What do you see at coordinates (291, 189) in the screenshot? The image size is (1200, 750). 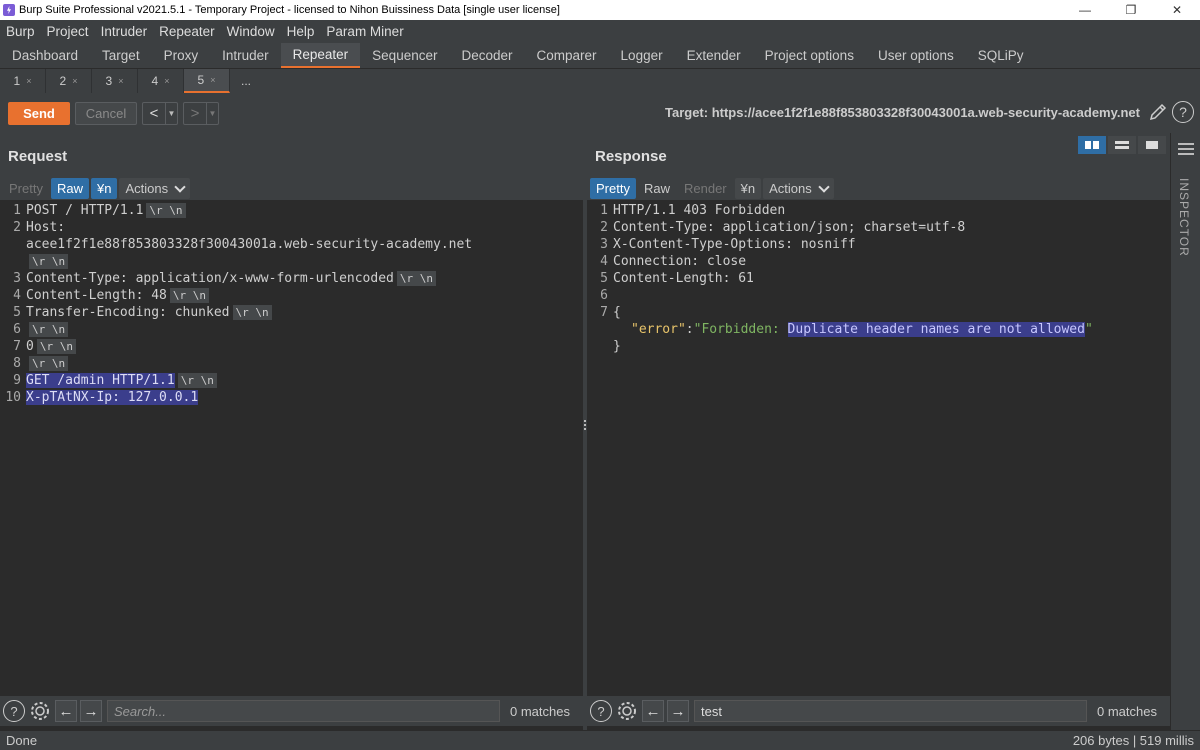 I see `request-view-bar: Pretty Raw ¥n Actions` at bounding box center [291, 189].